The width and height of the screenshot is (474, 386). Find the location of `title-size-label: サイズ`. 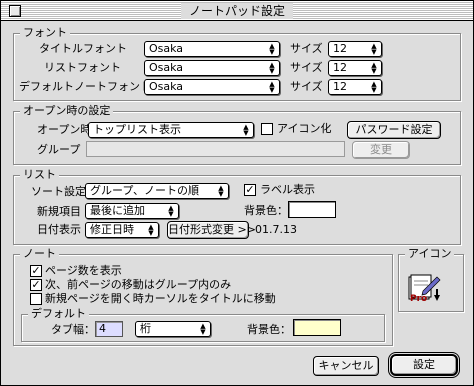

title-size-label: サイズ is located at coordinates (306, 48).